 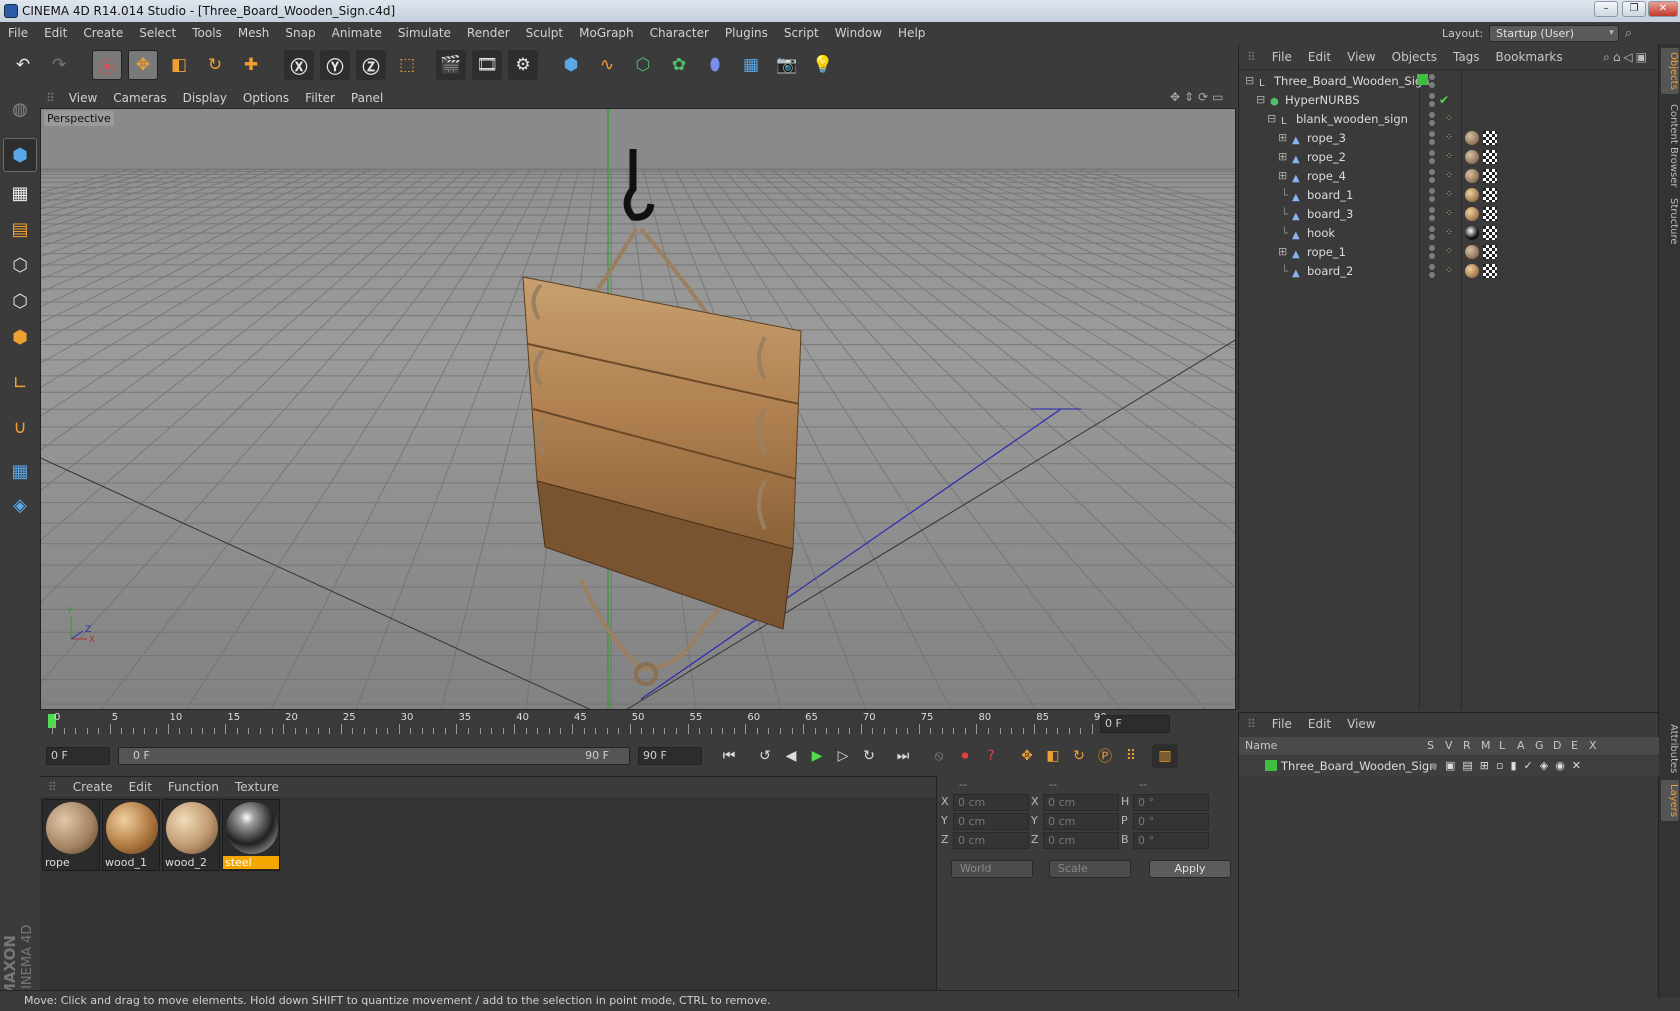 What do you see at coordinates (1449, 81) in the screenshot?
I see `object-row: ⊟ L Three_Board_Wooden_Sign` at bounding box center [1449, 81].